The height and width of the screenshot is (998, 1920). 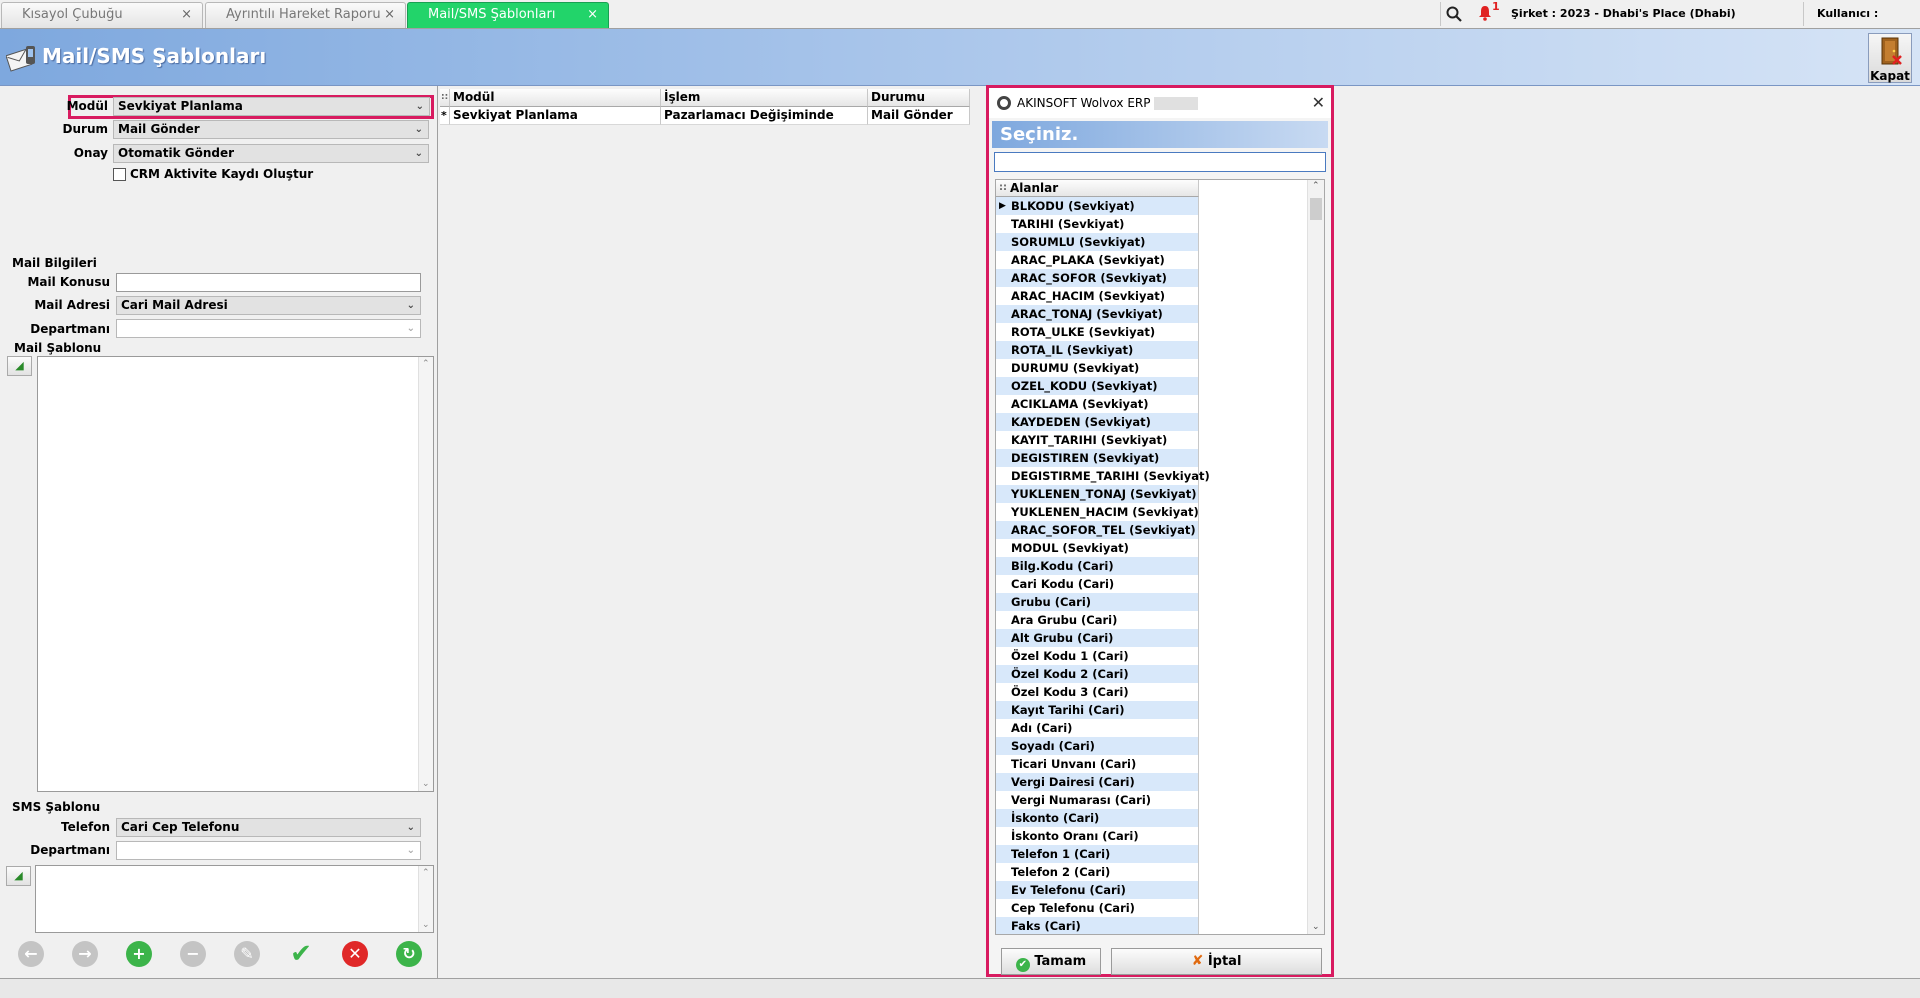 I want to click on grid-header-islem: İşlem, so click(x=764, y=98).